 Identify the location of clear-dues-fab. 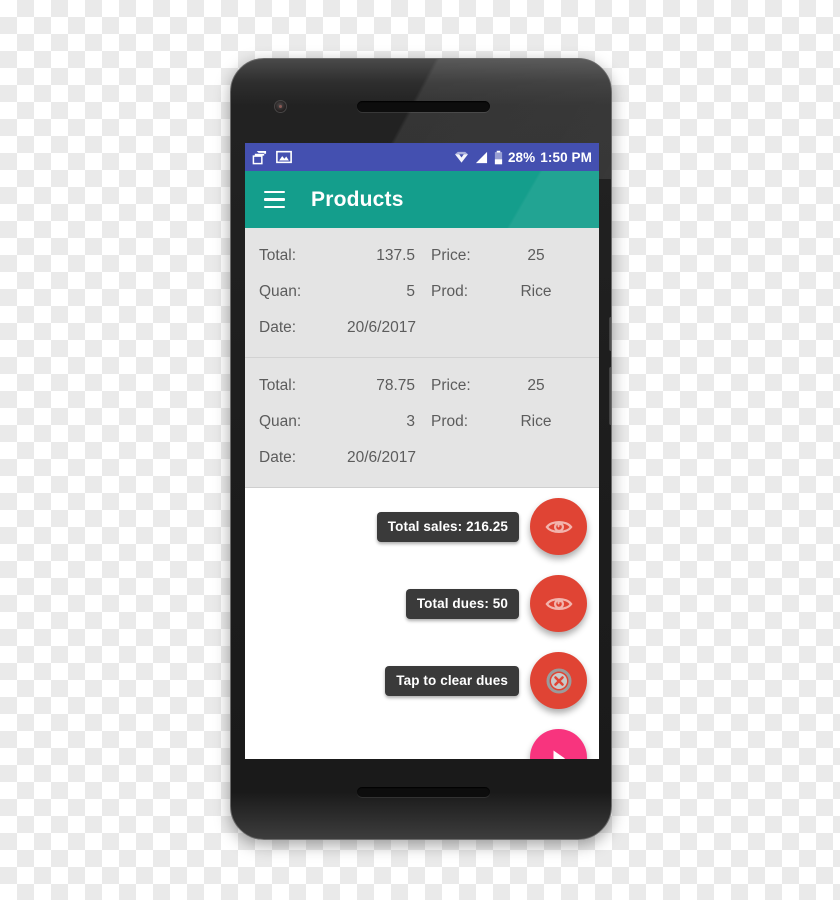
(558, 680).